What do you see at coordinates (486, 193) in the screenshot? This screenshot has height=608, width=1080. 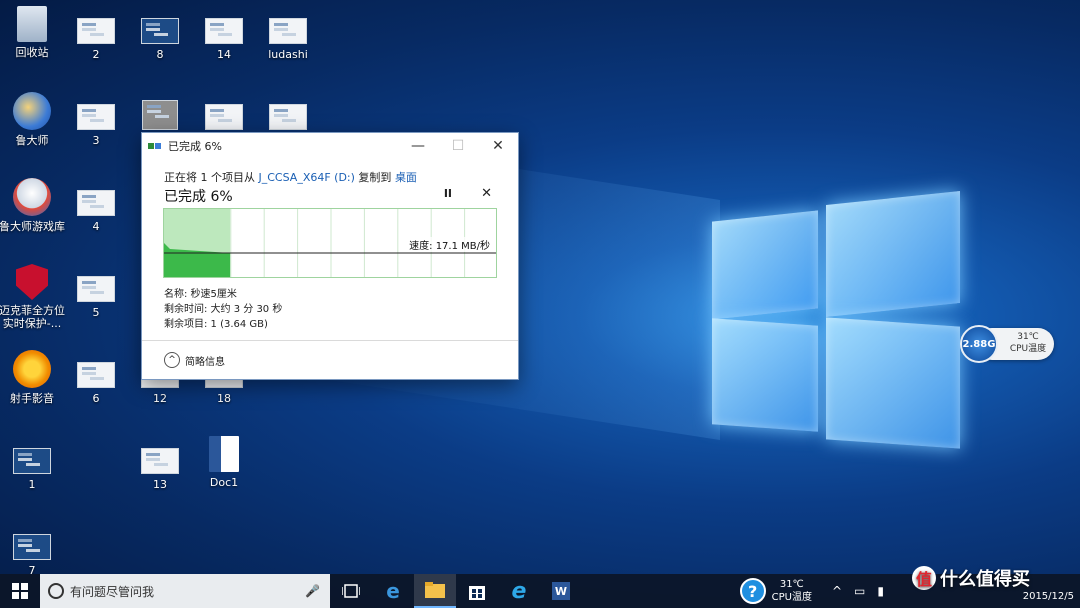 I see `cancel-copy-button: ✕` at bounding box center [486, 193].